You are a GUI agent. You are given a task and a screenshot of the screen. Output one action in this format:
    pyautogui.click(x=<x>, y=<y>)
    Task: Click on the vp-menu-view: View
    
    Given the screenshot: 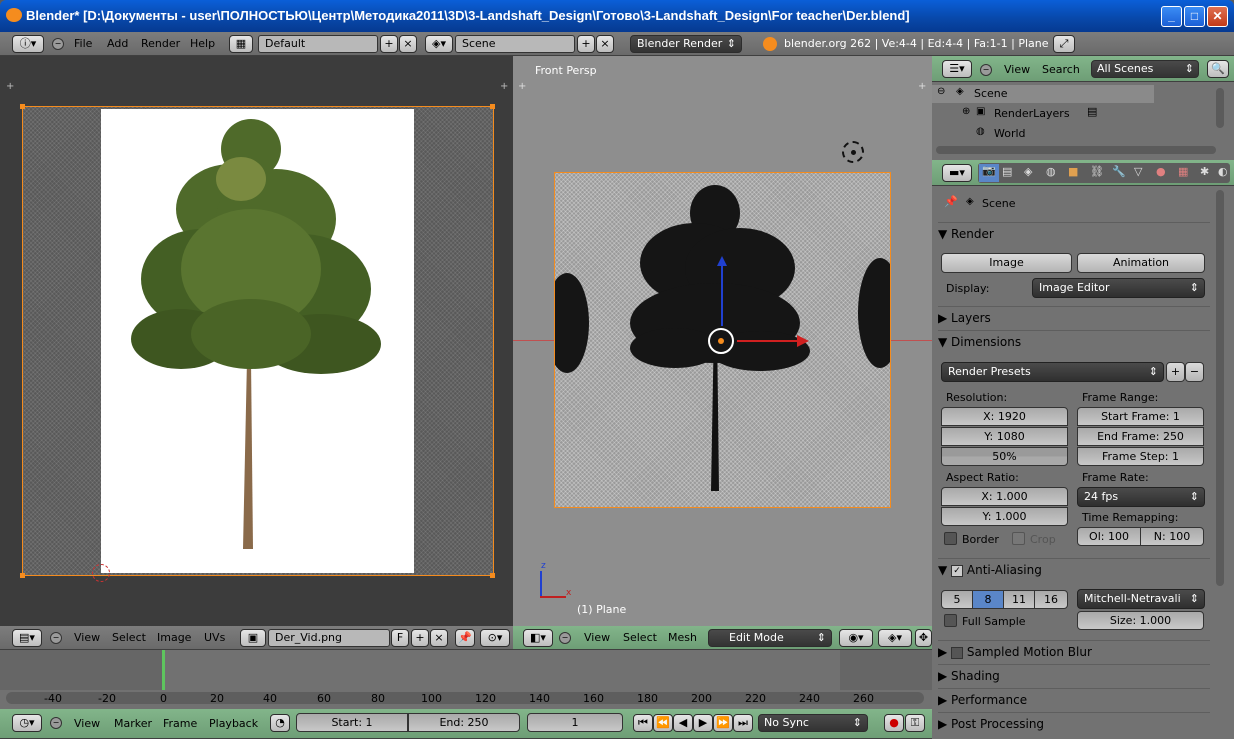 What is the action you would take?
    pyautogui.click(x=597, y=637)
    